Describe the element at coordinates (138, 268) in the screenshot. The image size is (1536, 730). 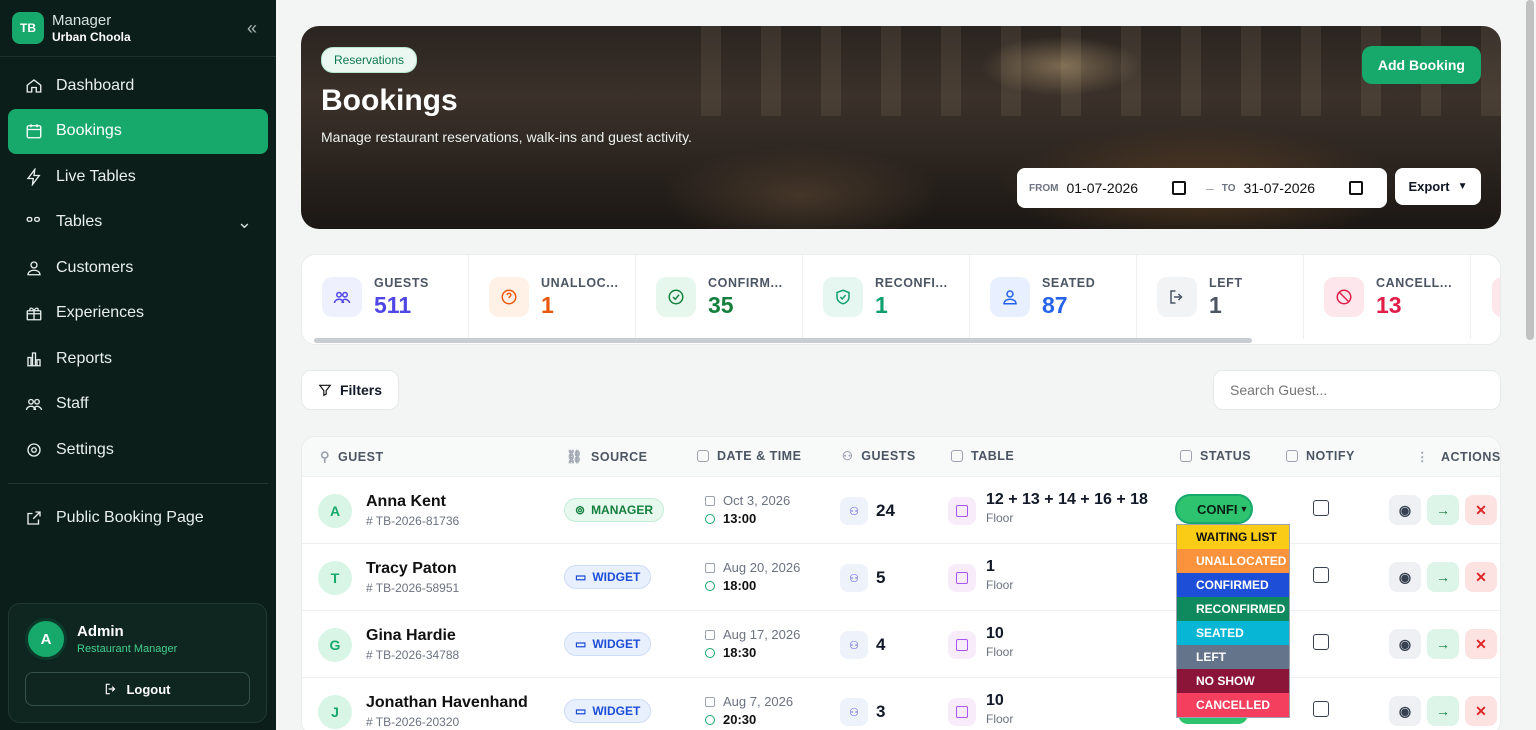
I see `sidebar-item-customers: Customers` at that location.